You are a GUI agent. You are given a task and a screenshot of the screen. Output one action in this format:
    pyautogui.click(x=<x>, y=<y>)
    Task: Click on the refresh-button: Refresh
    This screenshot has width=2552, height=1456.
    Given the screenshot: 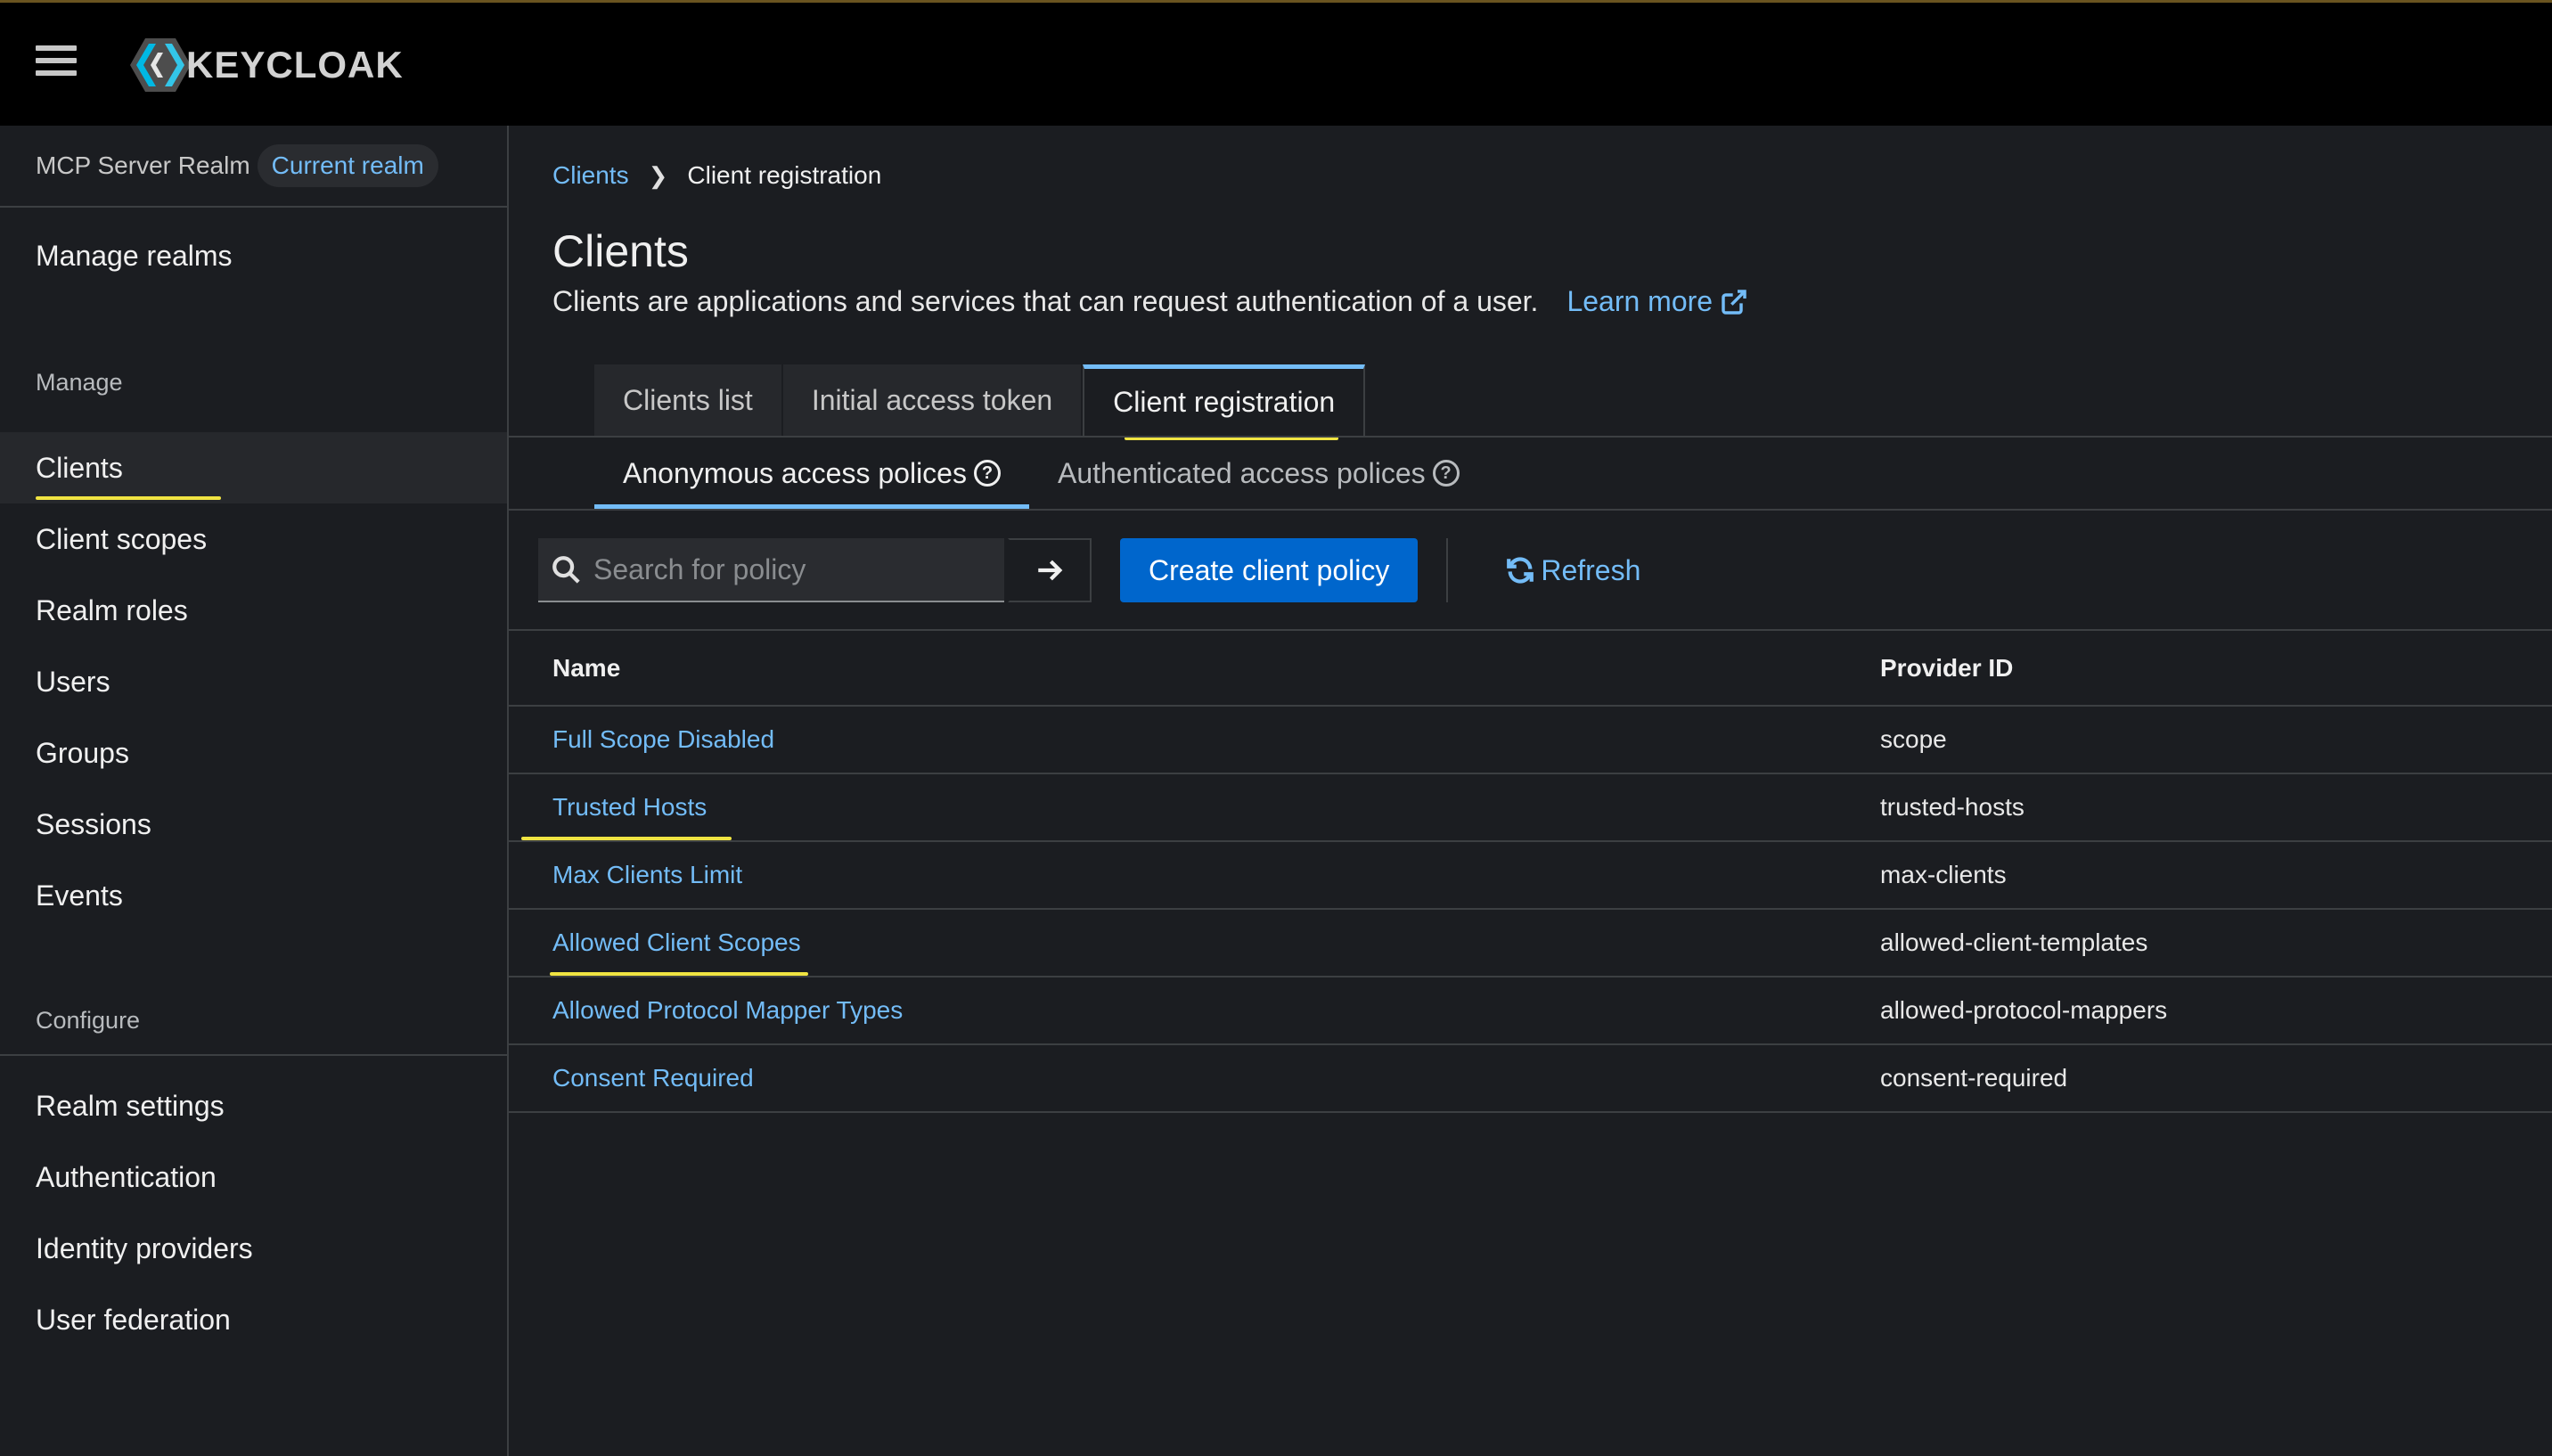 What is the action you would take?
    pyautogui.click(x=1573, y=570)
    